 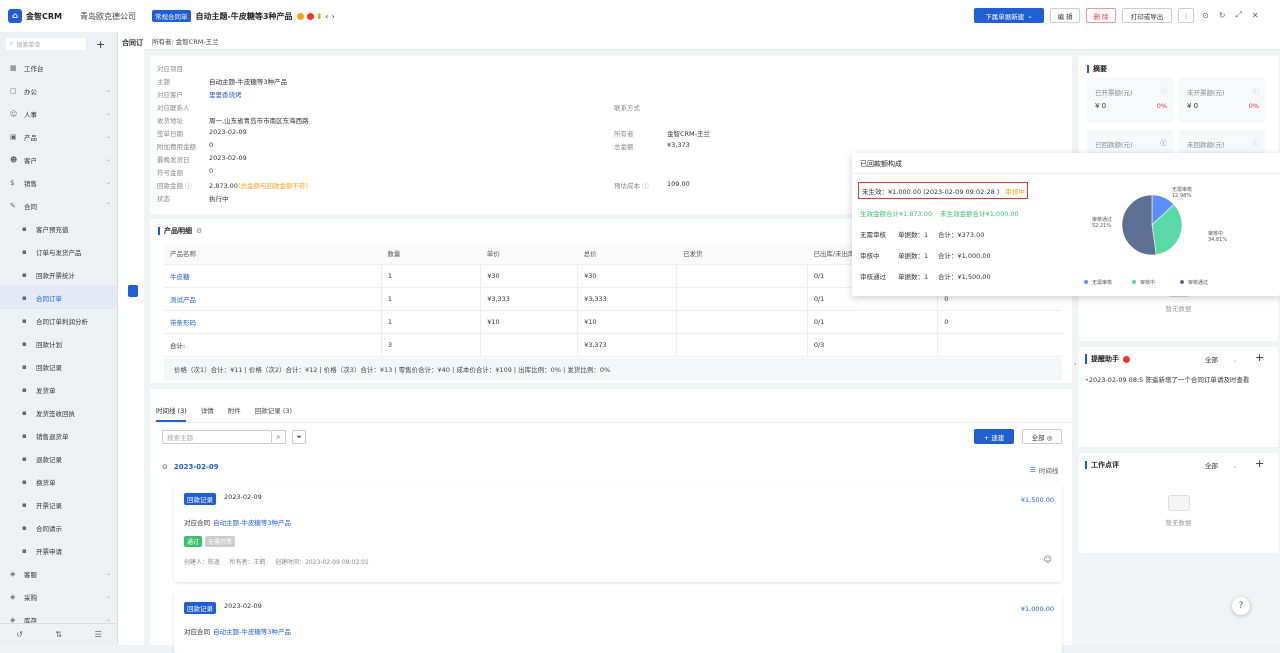 What do you see at coordinates (108, 16) in the screenshot?
I see `company-name: 青岛欧克德公司` at bounding box center [108, 16].